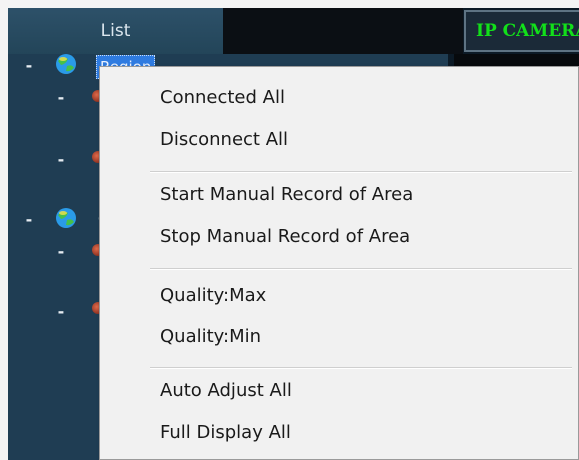 The height and width of the screenshot is (460, 579). I want to click on menu-item-stop-manual-record: Stop Manual Record of Area, so click(285, 236).